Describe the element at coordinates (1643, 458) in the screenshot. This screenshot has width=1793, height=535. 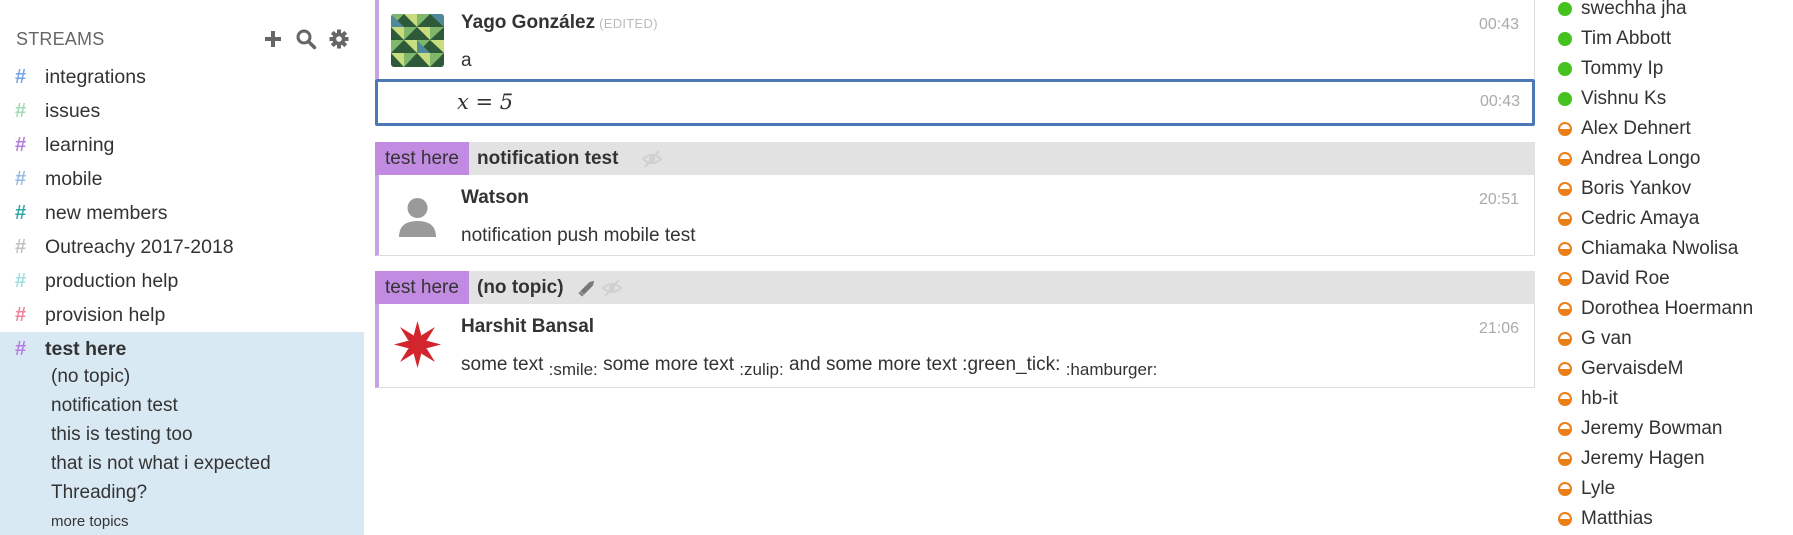
I see `user-name: Jeremy Hagen` at that location.